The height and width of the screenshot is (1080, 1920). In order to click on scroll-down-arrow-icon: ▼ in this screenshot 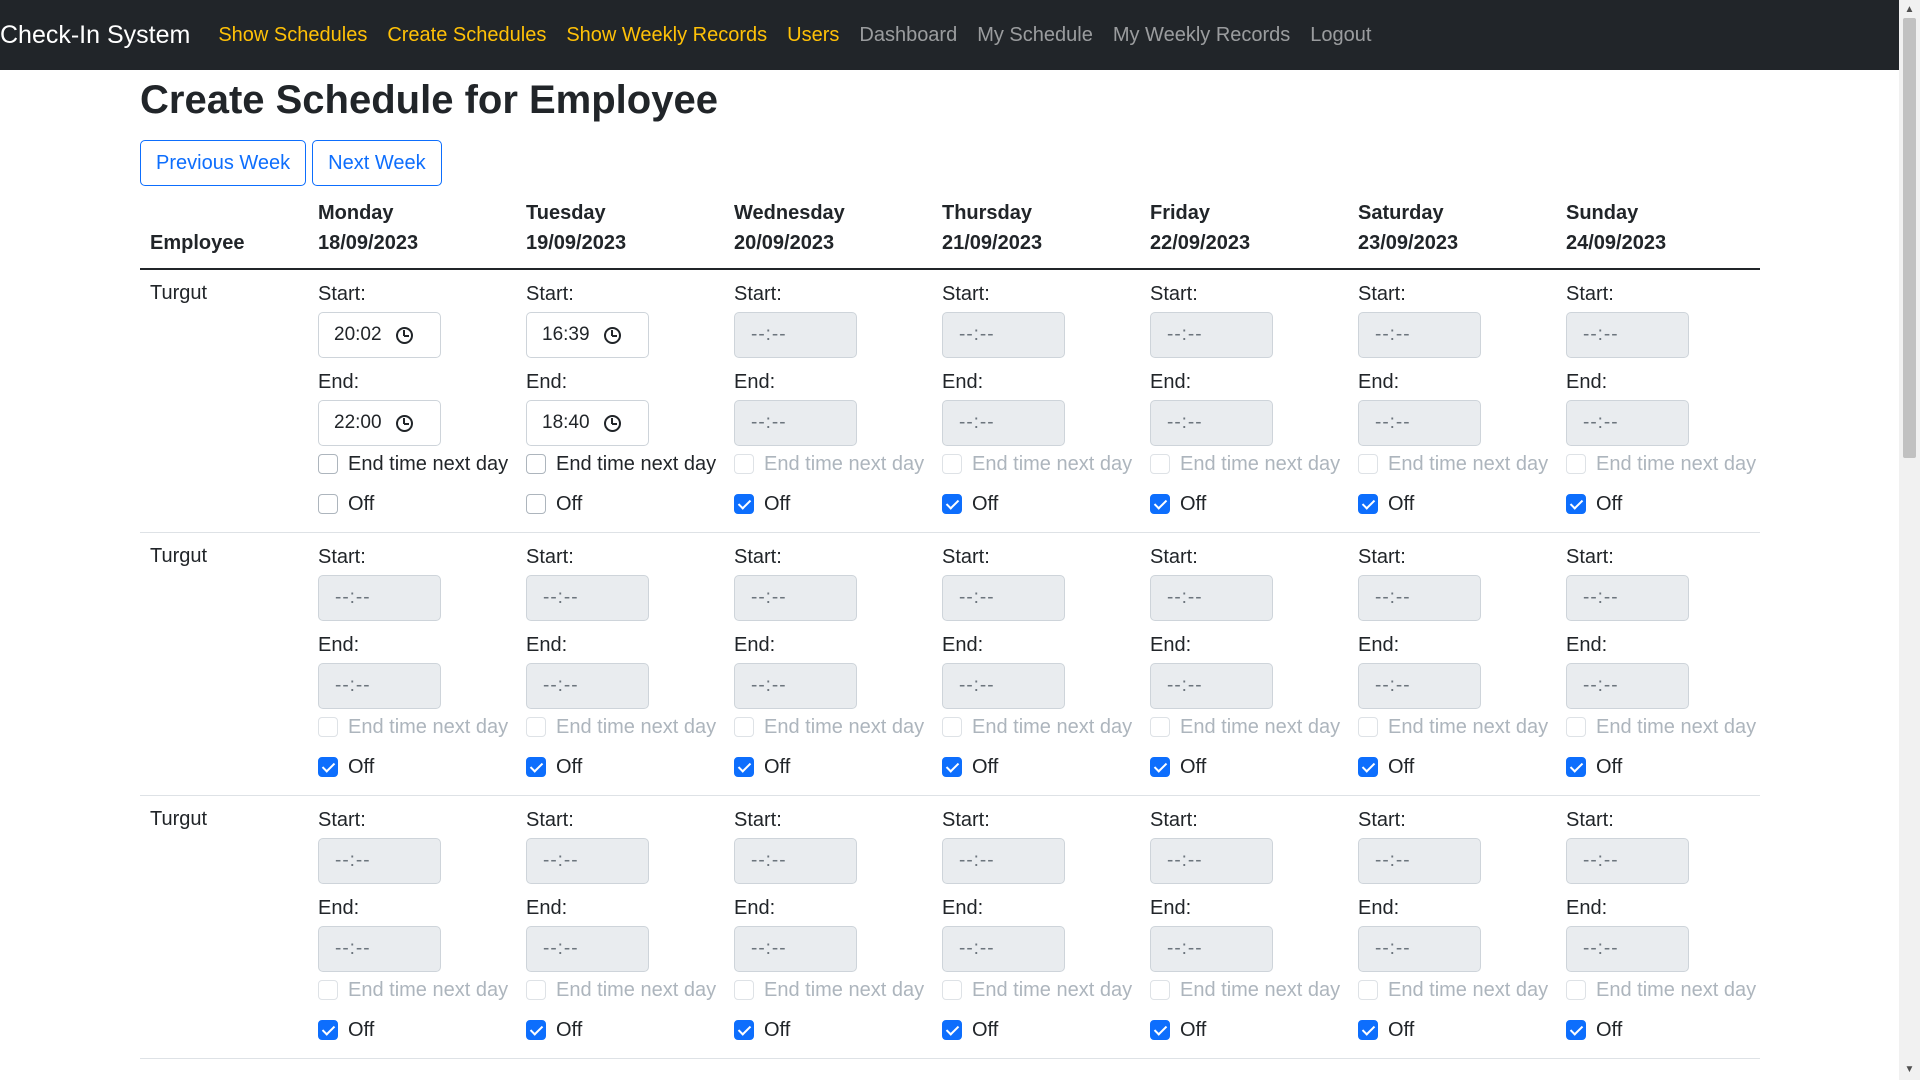, I will do `click(1909, 1070)`.